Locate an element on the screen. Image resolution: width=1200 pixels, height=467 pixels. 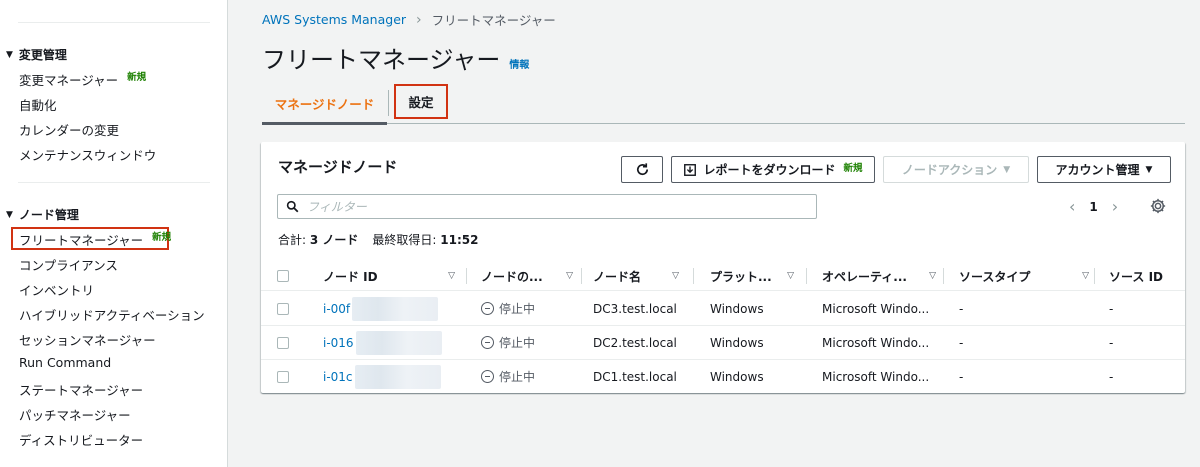
sidebar-section-change-management: ▼ 変更管理 is located at coordinates (36, 54).